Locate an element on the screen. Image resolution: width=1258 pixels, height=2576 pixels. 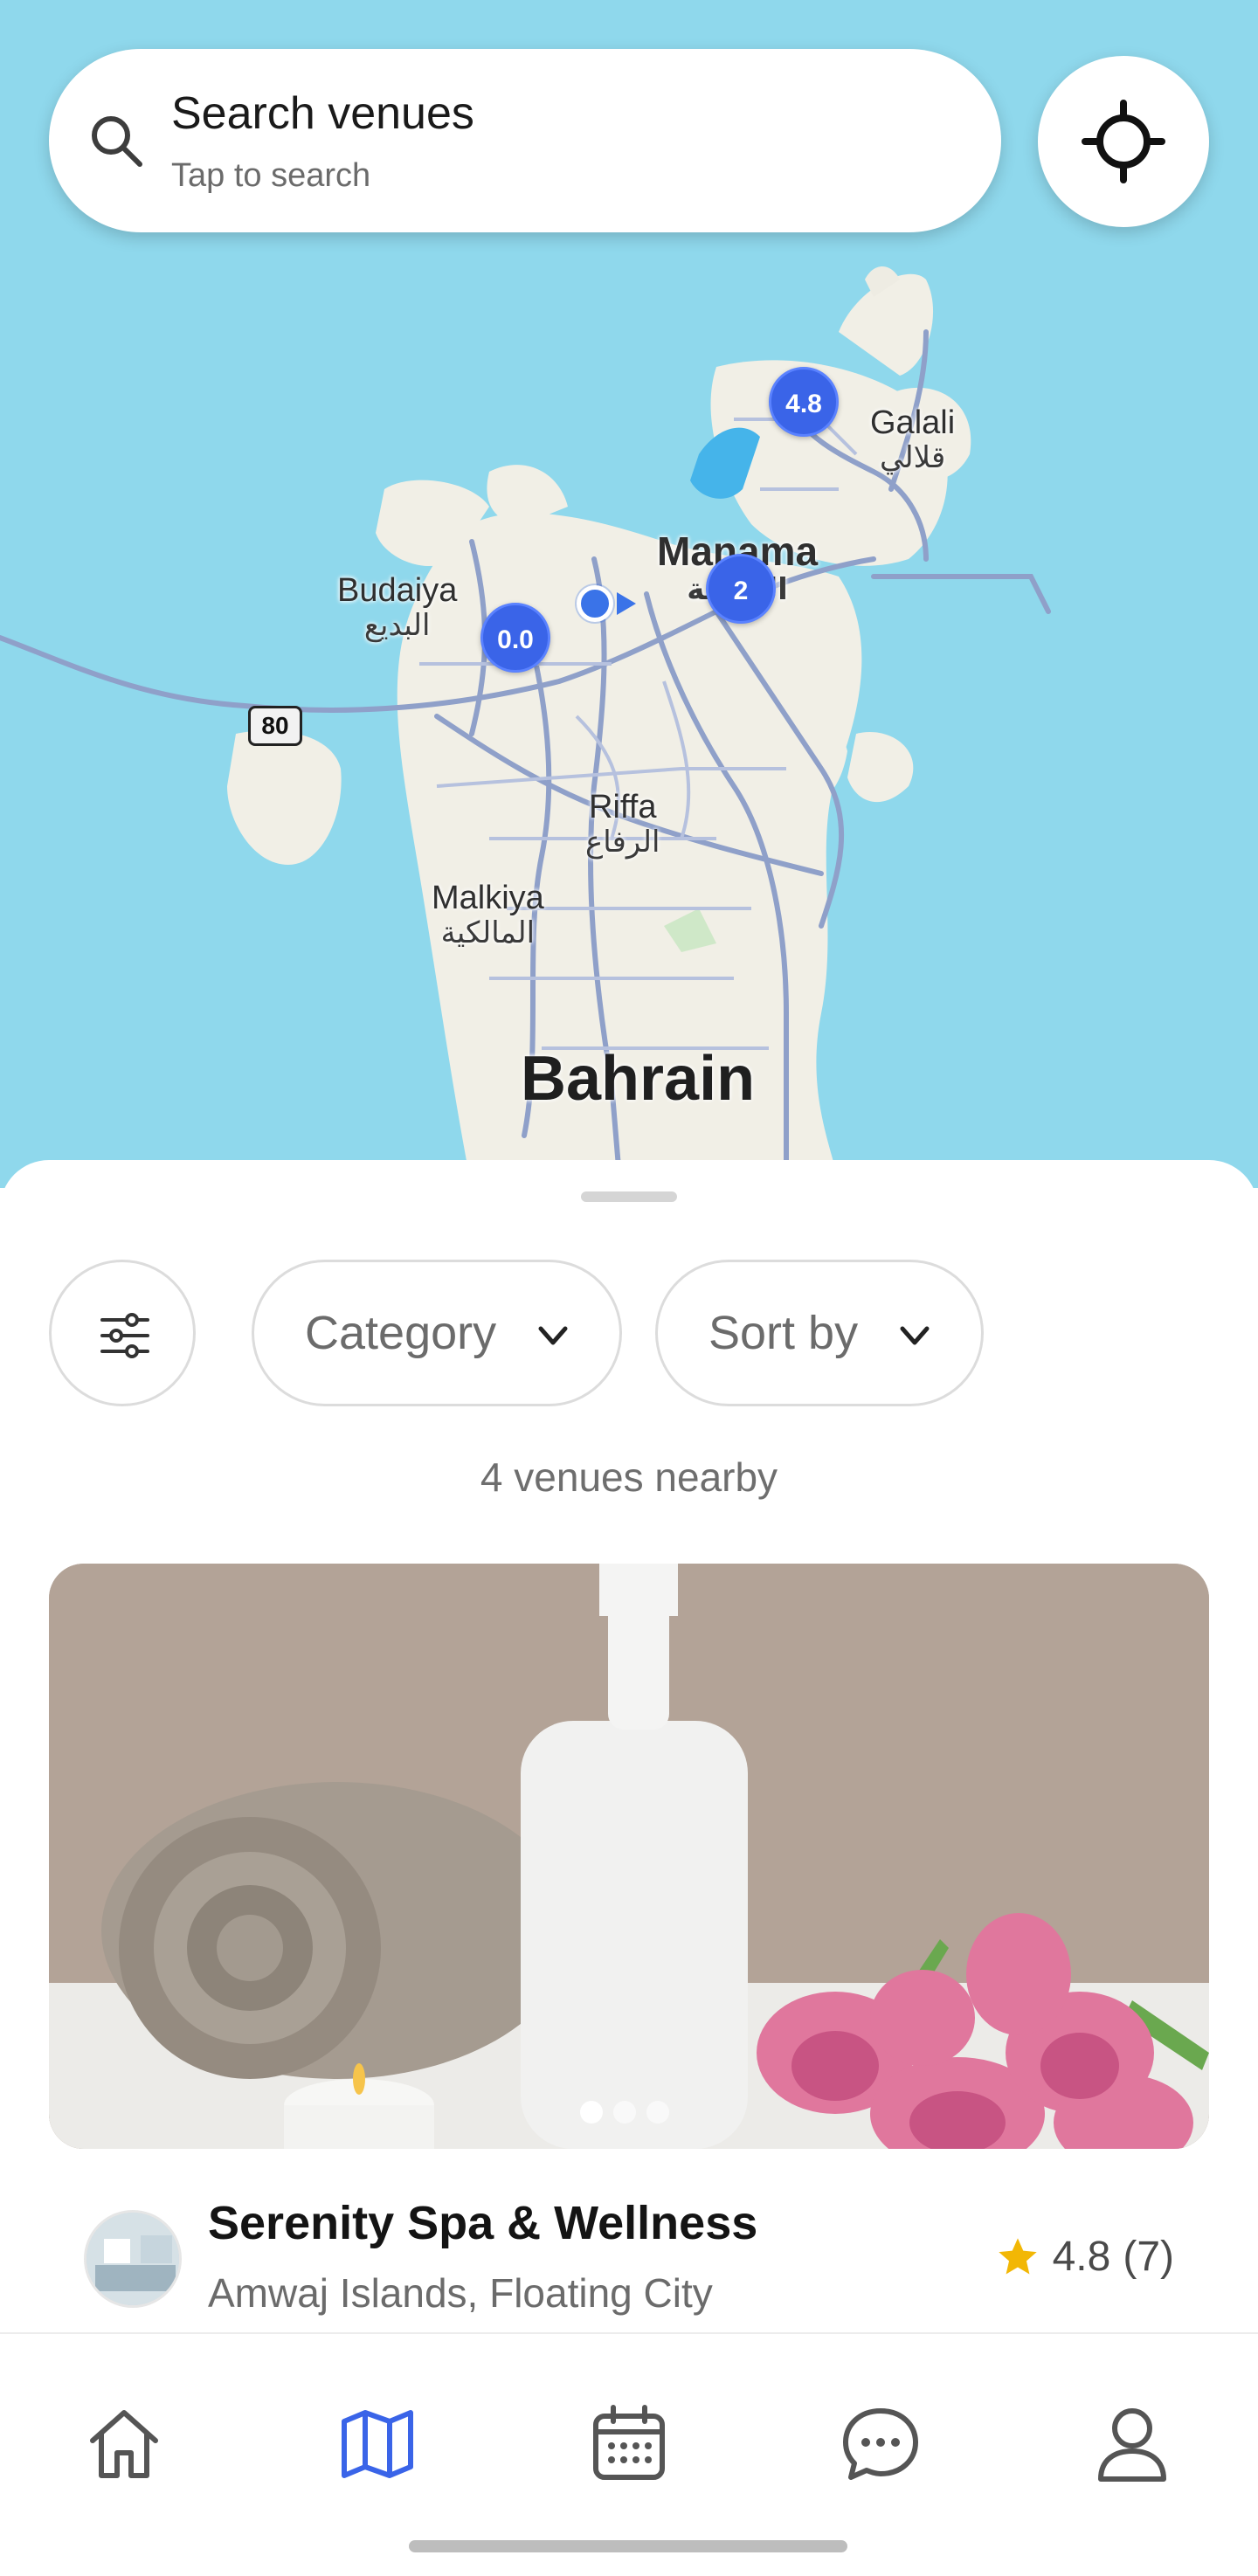
venue-pin: 0.0 is located at coordinates (515, 638).